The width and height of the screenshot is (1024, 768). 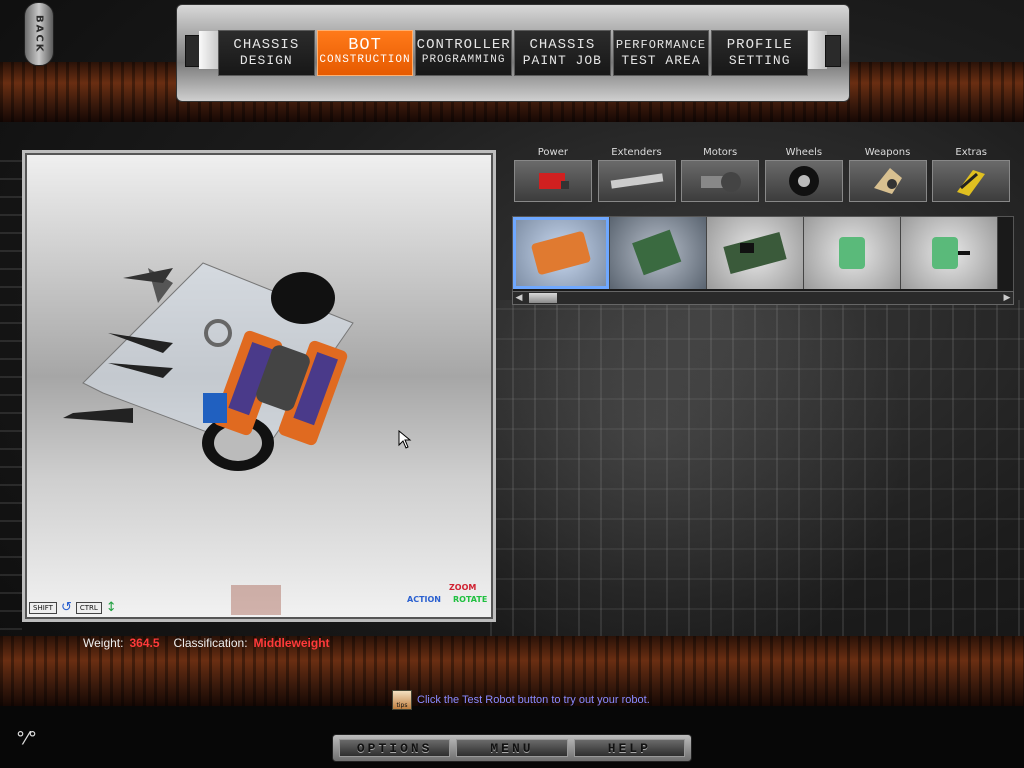 I want to click on wheel-icon, so click(x=803, y=181).